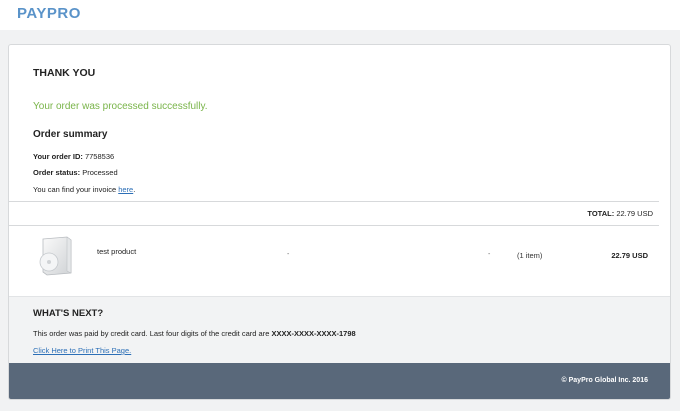  Describe the element at coordinates (120, 106) in the screenshot. I see `success-message: Your order was processed successfully.` at that location.